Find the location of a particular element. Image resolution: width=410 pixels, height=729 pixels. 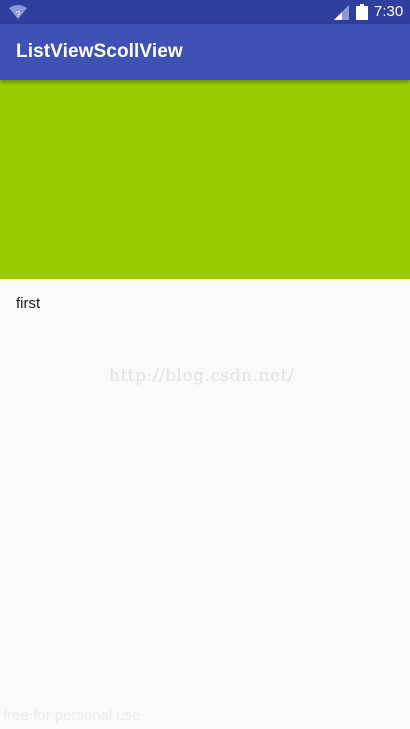

status-time: 7:30 is located at coordinates (389, 11).